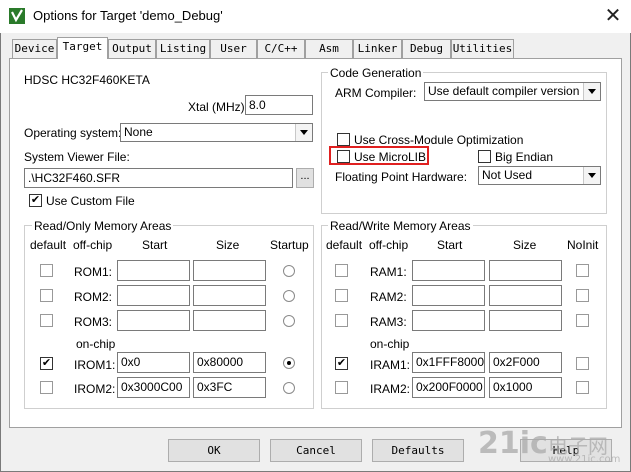  What do you see at coordinates (289, 321) in the screenshot?
I see `rom3-startup-radio` at bounding box center [289, 321].